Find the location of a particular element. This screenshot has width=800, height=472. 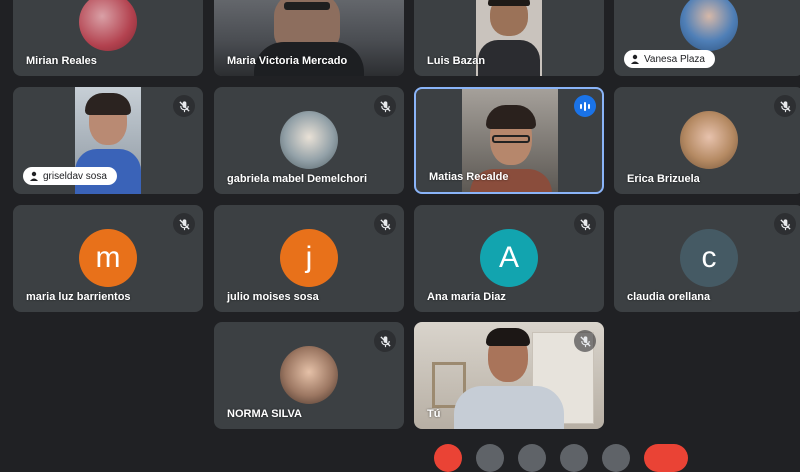

participant-tile-matias-recalde: Matias Recalde is located at coordinates (509, 140).